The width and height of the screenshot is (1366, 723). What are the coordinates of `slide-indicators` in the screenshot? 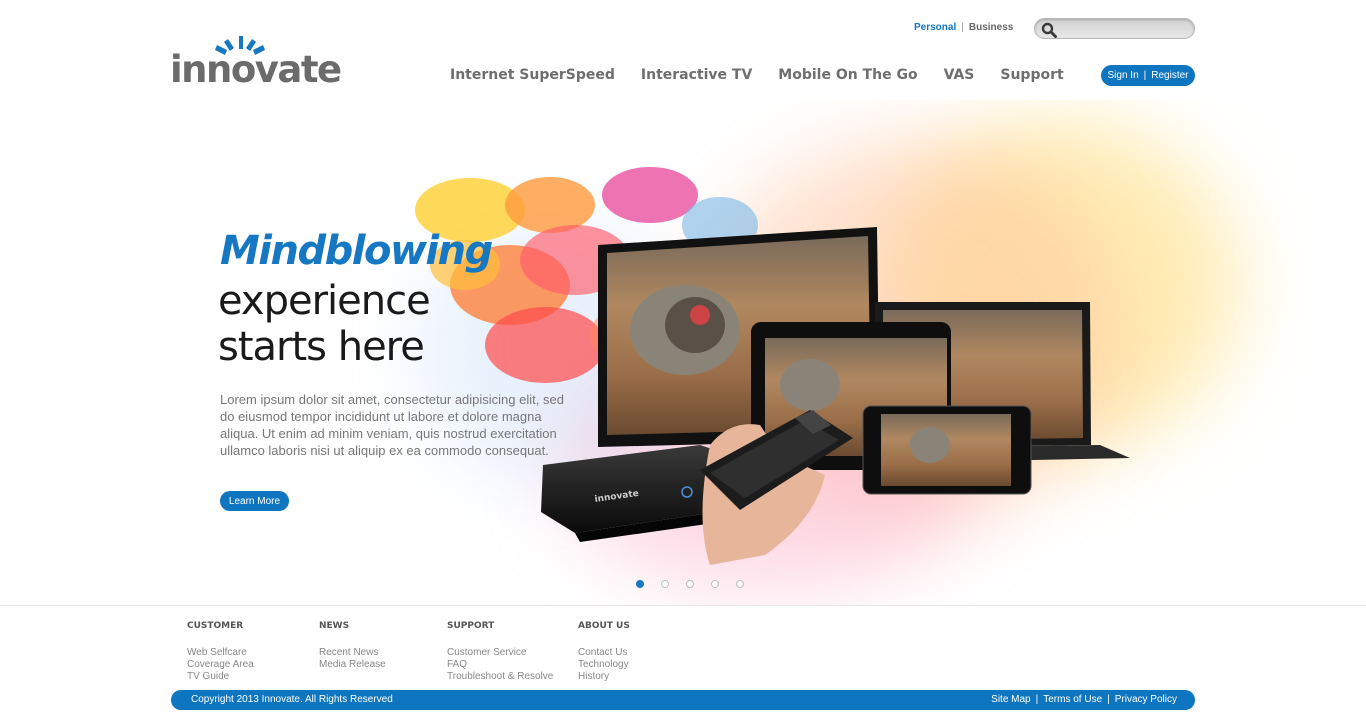 It's located at (690, 584).